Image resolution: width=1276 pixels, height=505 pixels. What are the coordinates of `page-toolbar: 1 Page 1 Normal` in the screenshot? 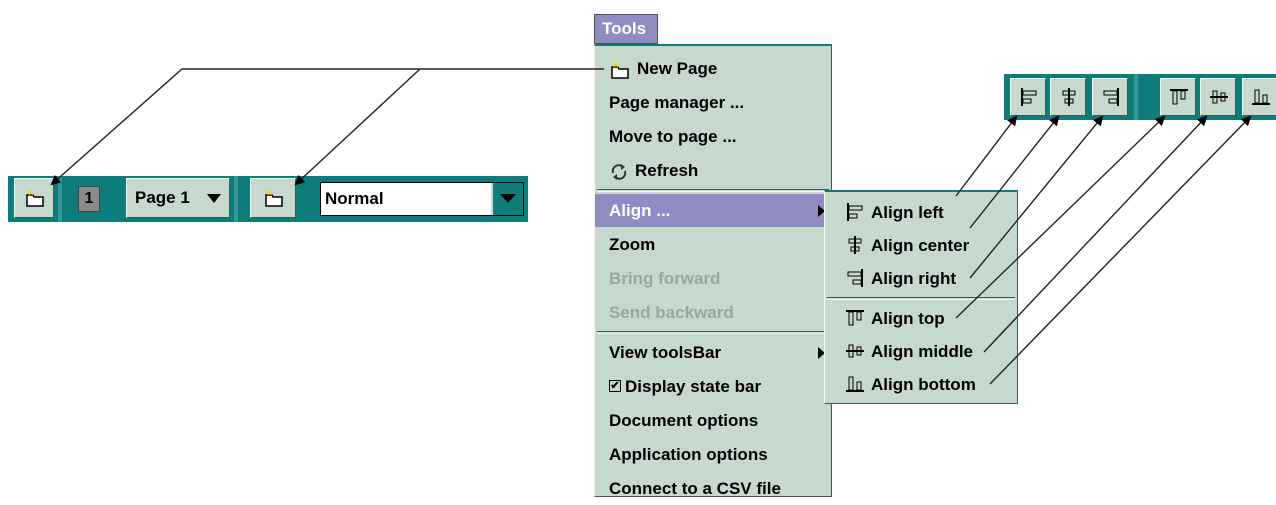 It's located at (268, 199).